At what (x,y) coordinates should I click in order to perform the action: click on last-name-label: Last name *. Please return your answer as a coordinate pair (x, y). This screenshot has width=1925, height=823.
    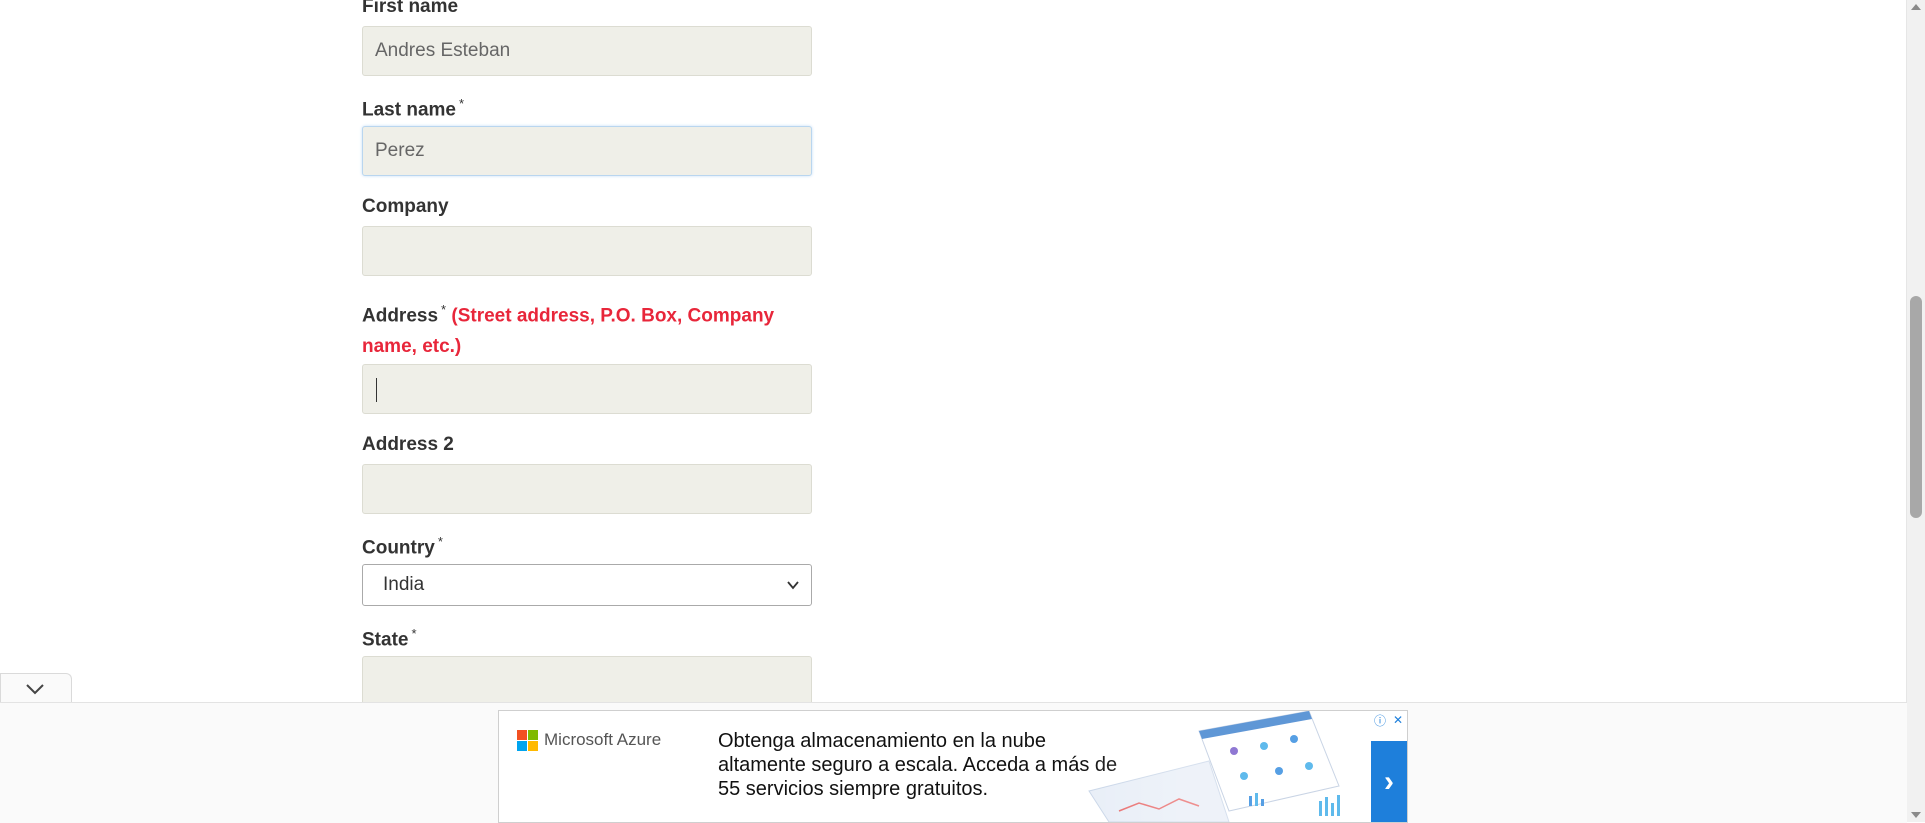
    Looking at the image, I should click on (413, 108).